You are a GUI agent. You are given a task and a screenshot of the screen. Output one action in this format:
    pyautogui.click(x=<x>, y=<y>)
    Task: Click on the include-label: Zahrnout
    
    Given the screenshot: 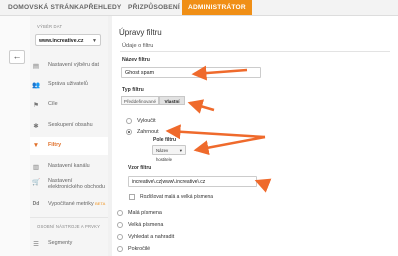 What is the action you would take?
    pyautogui.click(x=148, y=132)
    